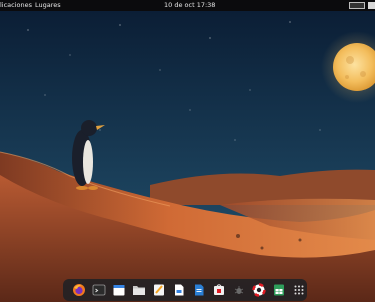  I want to click on dock, so click(185, 290).